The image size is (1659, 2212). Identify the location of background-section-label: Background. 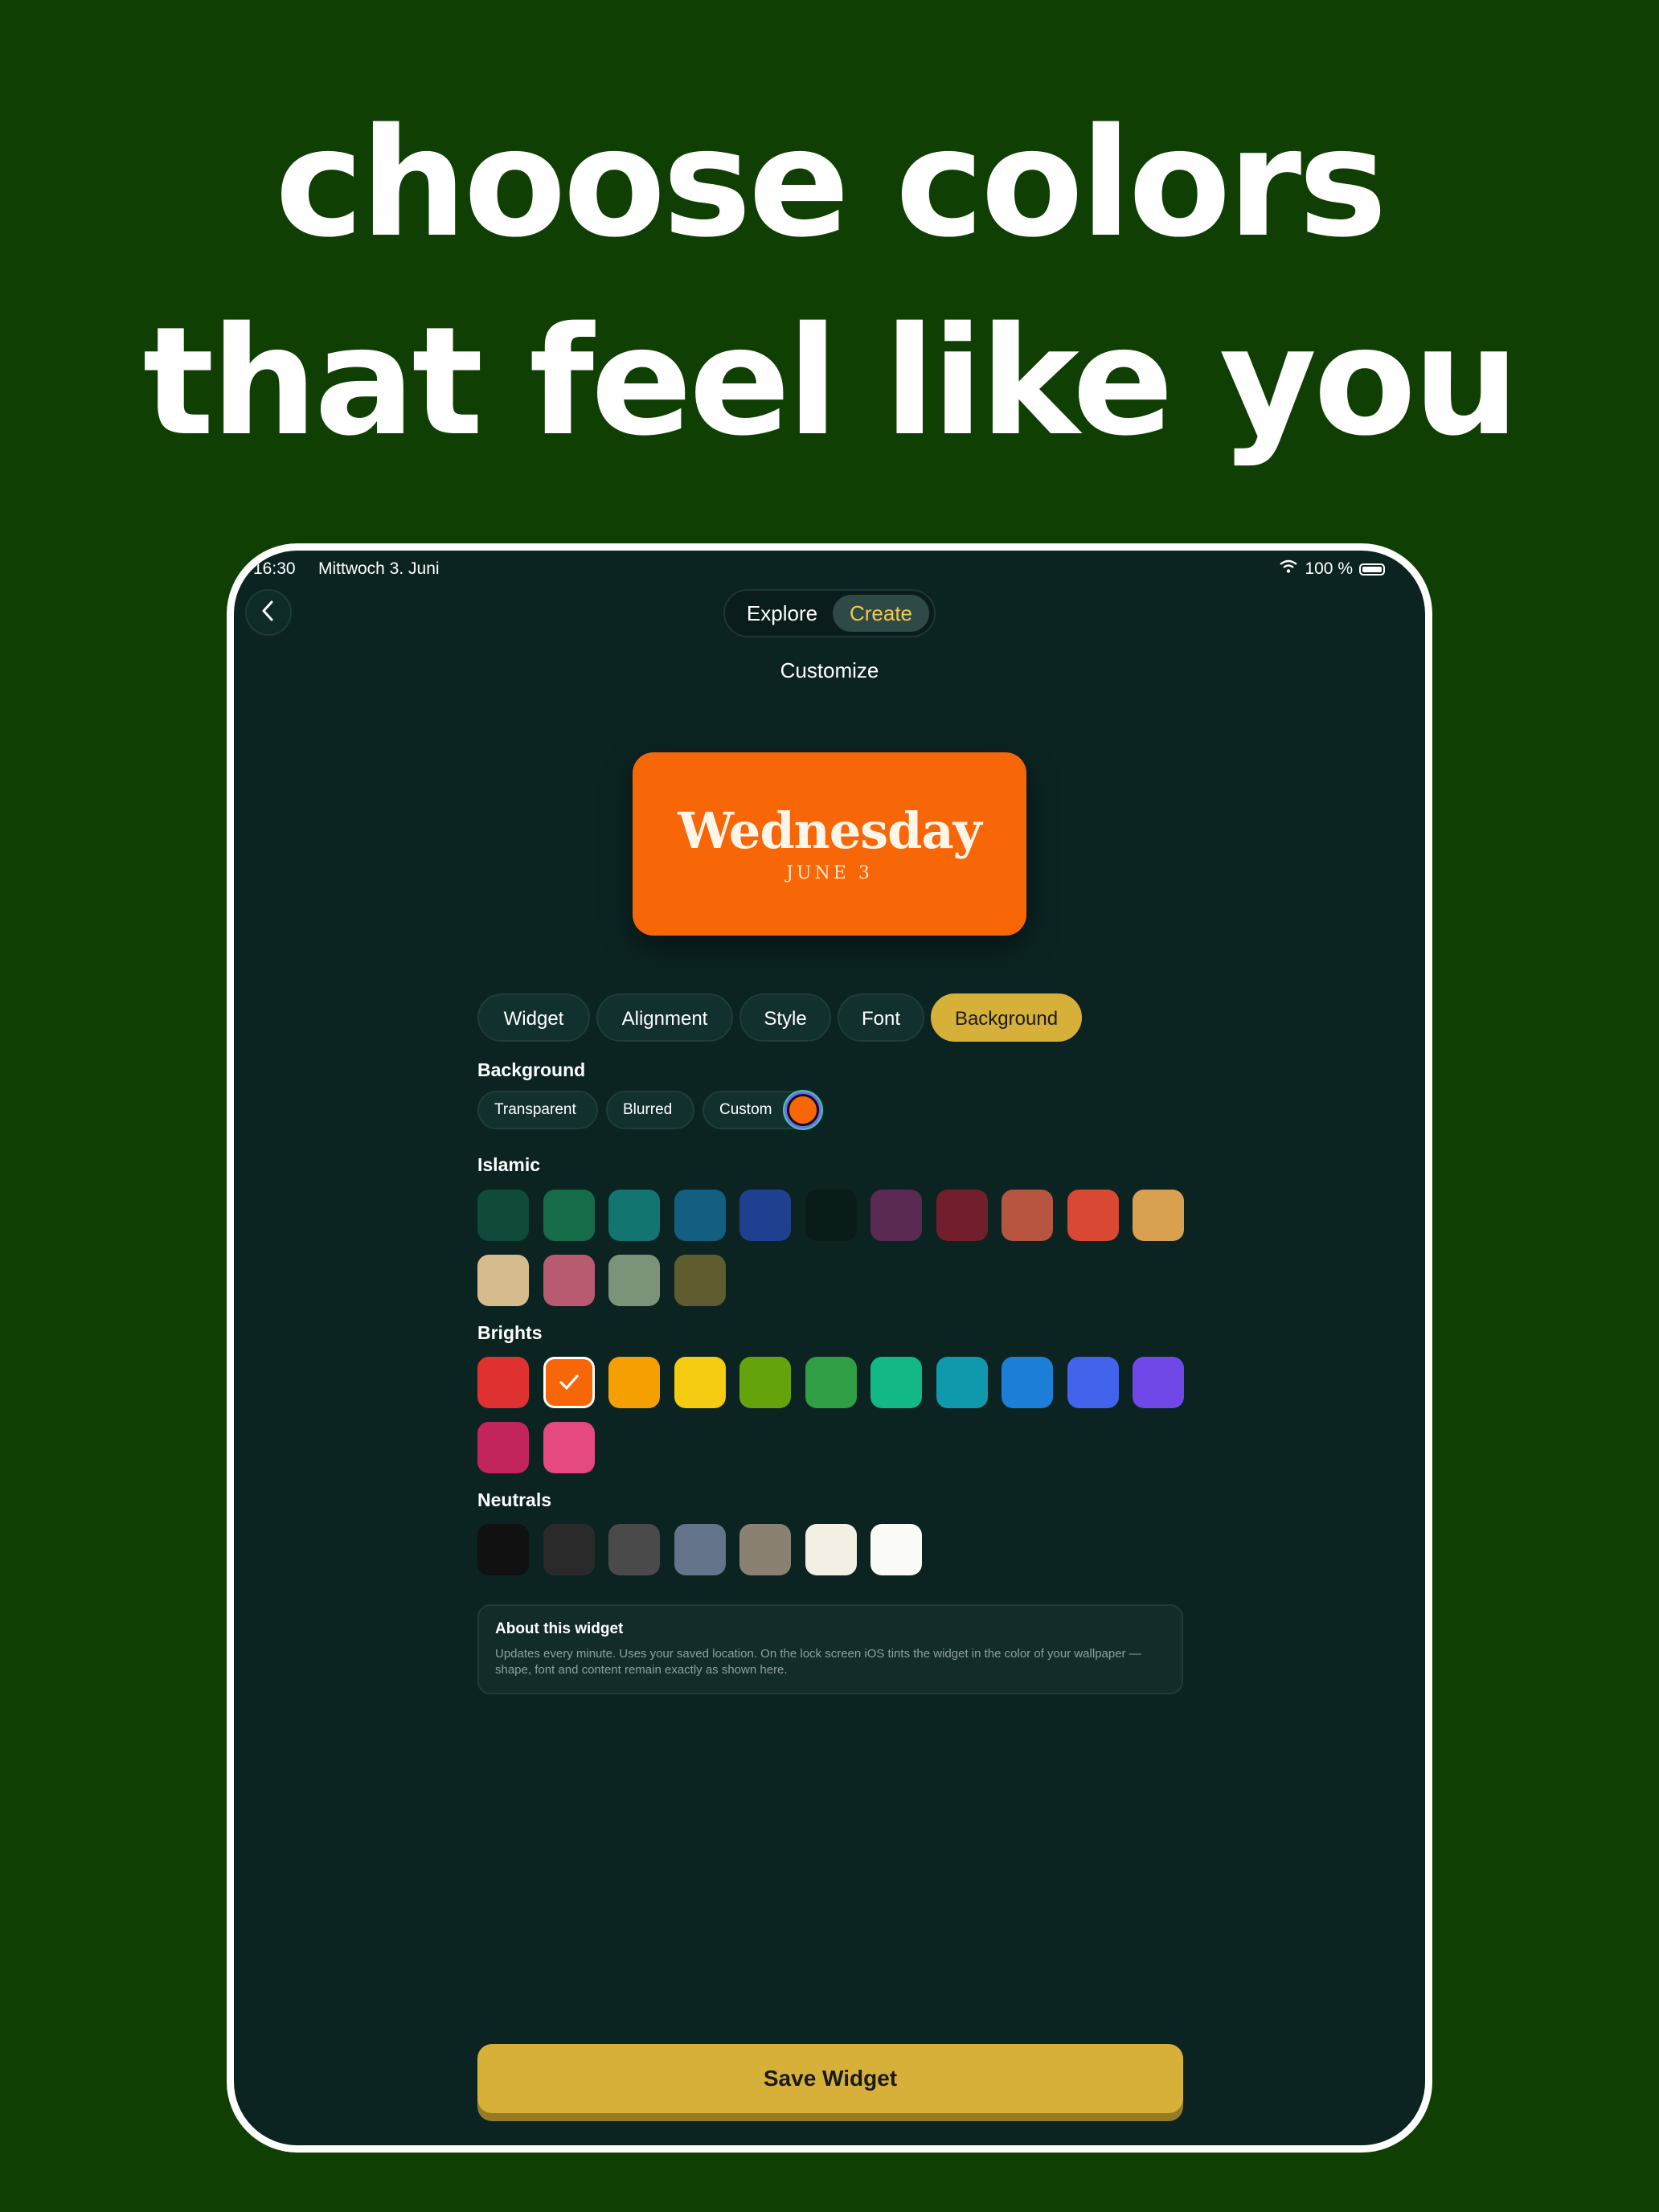
(531, 1069).